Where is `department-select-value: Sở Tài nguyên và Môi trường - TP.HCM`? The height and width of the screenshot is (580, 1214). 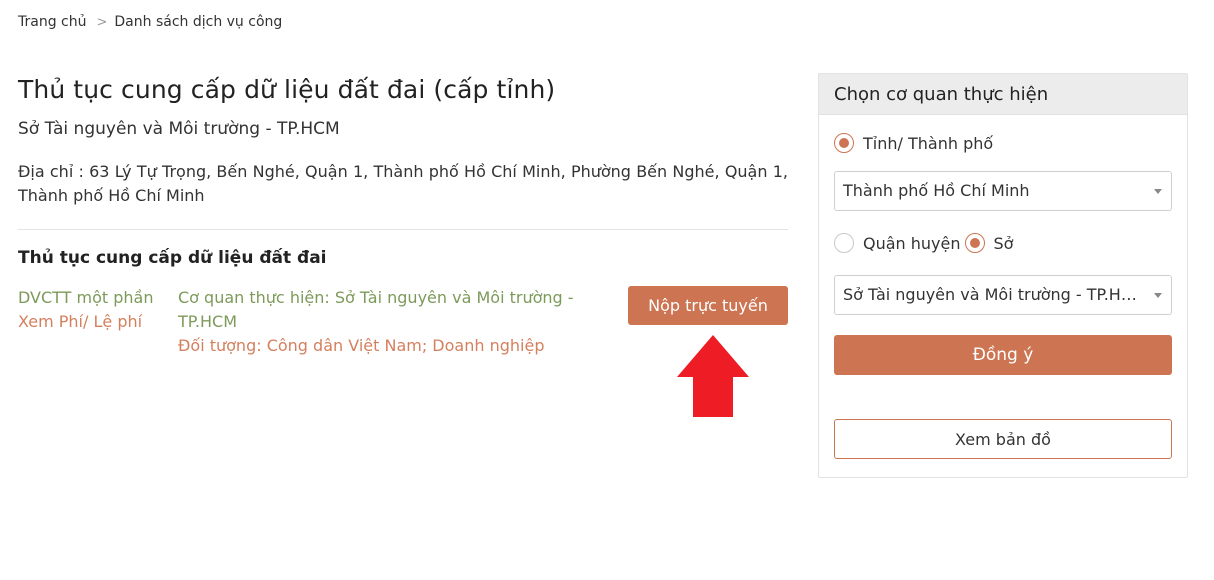 department-select-value: Sở Tài nguyên và Môi trường - TP.HCM is located at coordinates (994, 294).